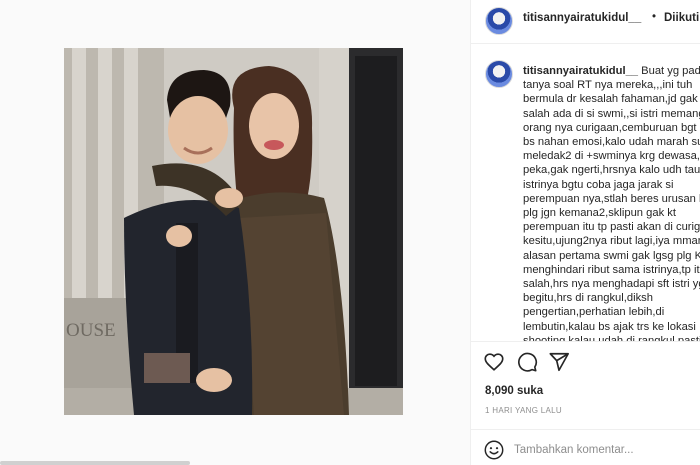 The width and height of the screenshot is (700, 465). What do you see at coordinates (582, 18) in the screenshot?
I see `header-username: titisannyairatukidul__` at bounding box center [582, 18].